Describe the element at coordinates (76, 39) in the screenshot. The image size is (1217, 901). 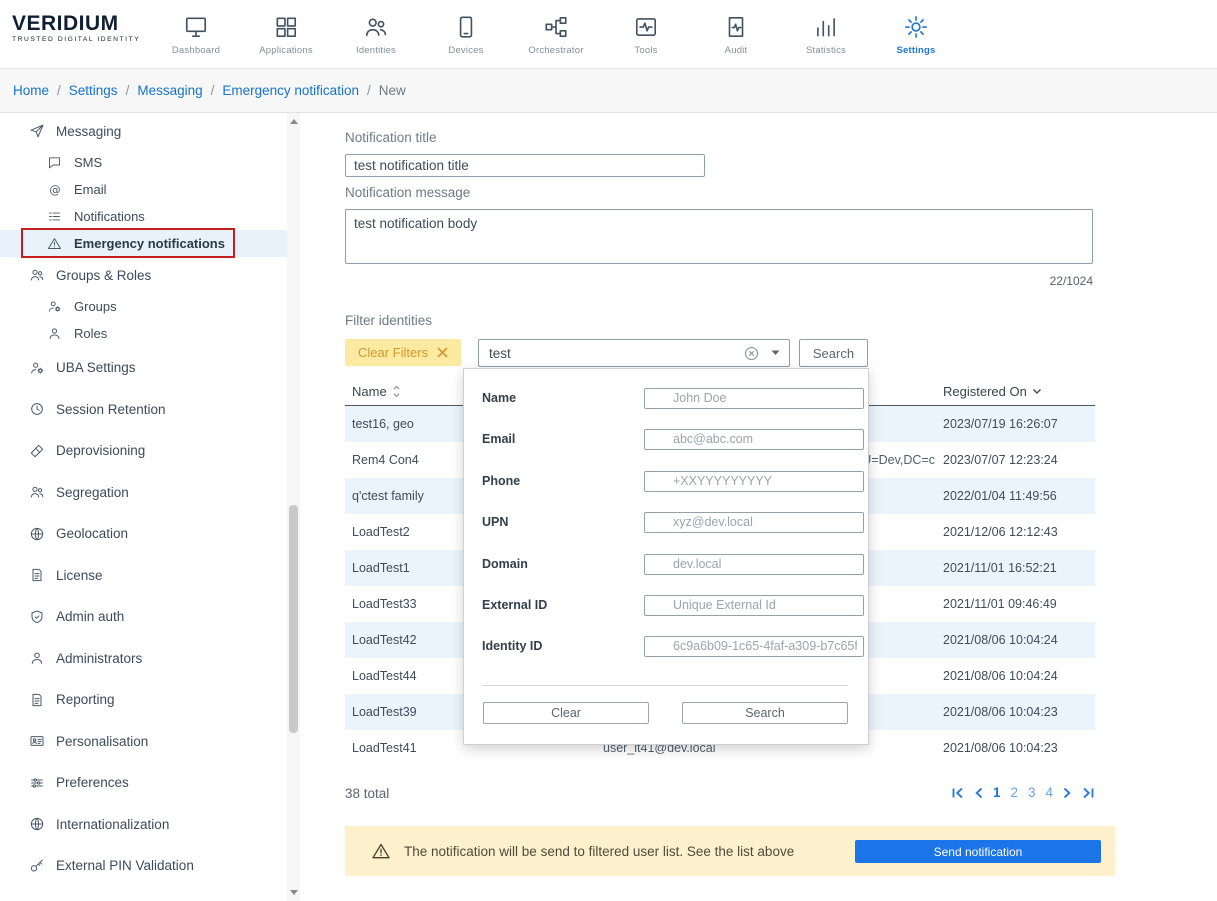
I see `logo-tagline: TRUSTED DIGITAL IDENTITY` at that location.